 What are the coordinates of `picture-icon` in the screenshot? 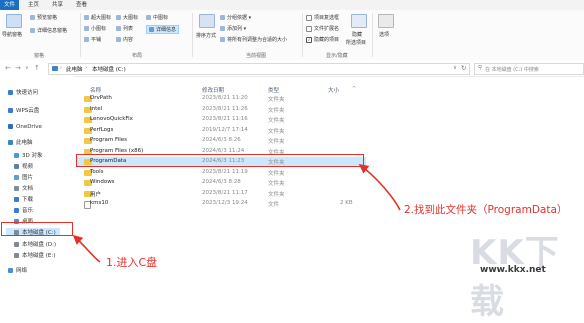 It's located at (16, 177).